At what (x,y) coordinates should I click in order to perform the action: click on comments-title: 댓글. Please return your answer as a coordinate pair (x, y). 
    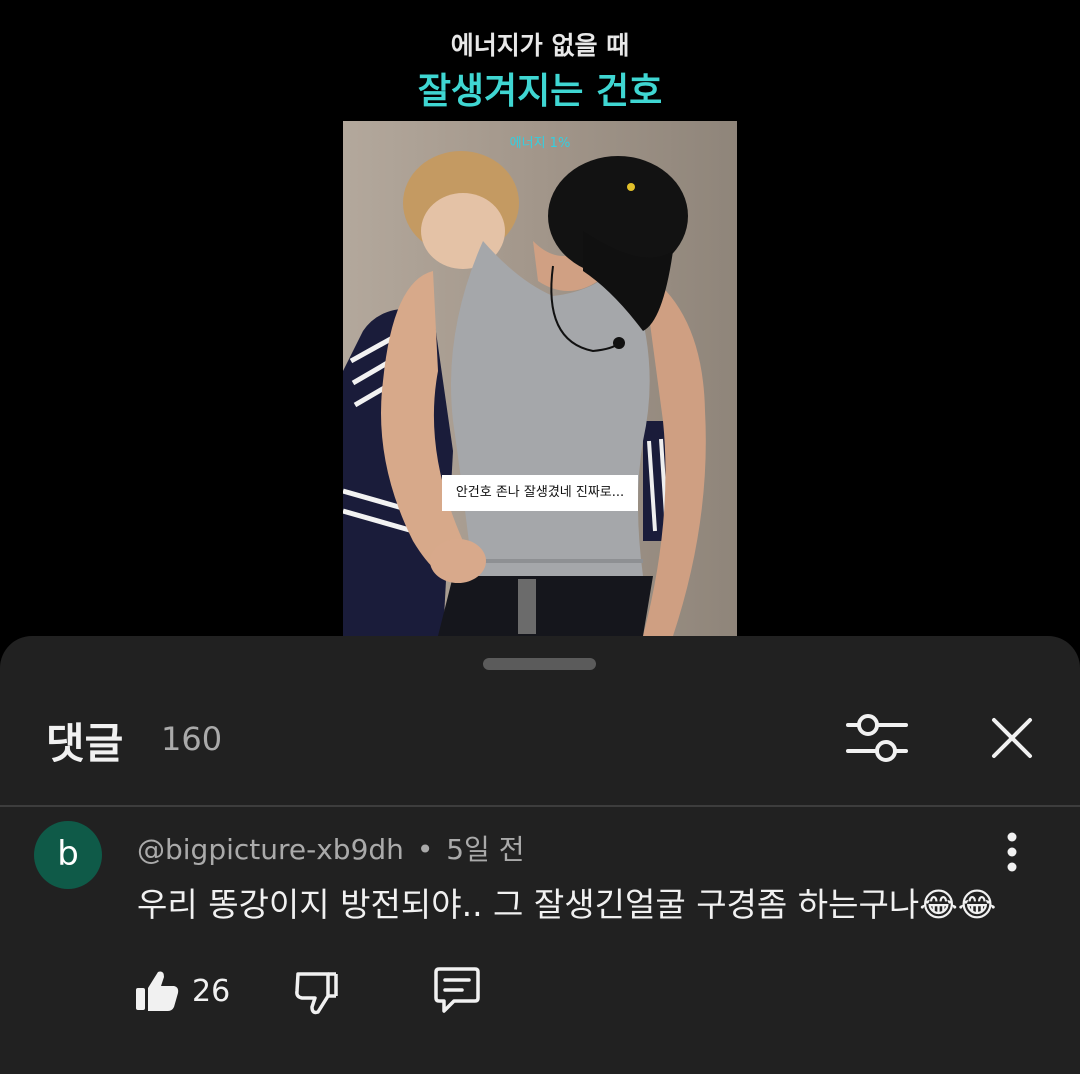
    Looking at the image, I should click on (85, 743).